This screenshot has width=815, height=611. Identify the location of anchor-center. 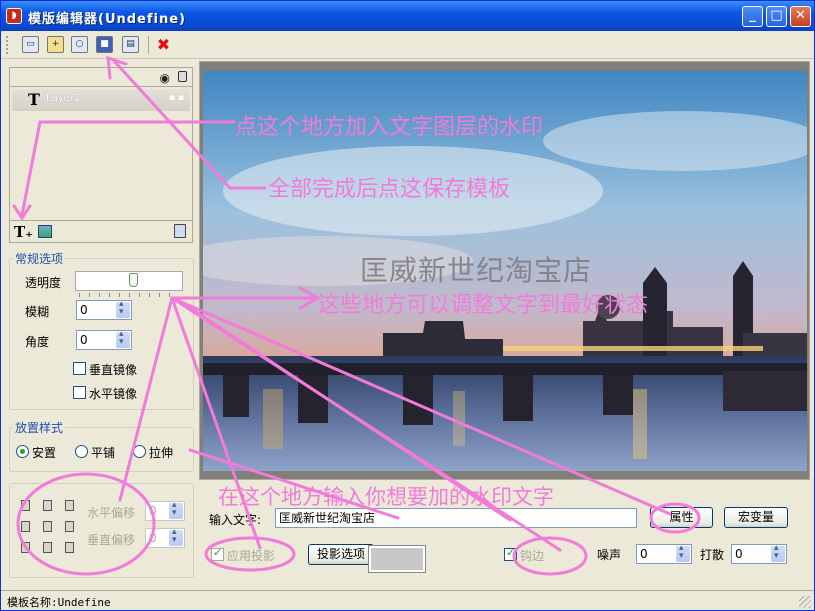
(47, 526).